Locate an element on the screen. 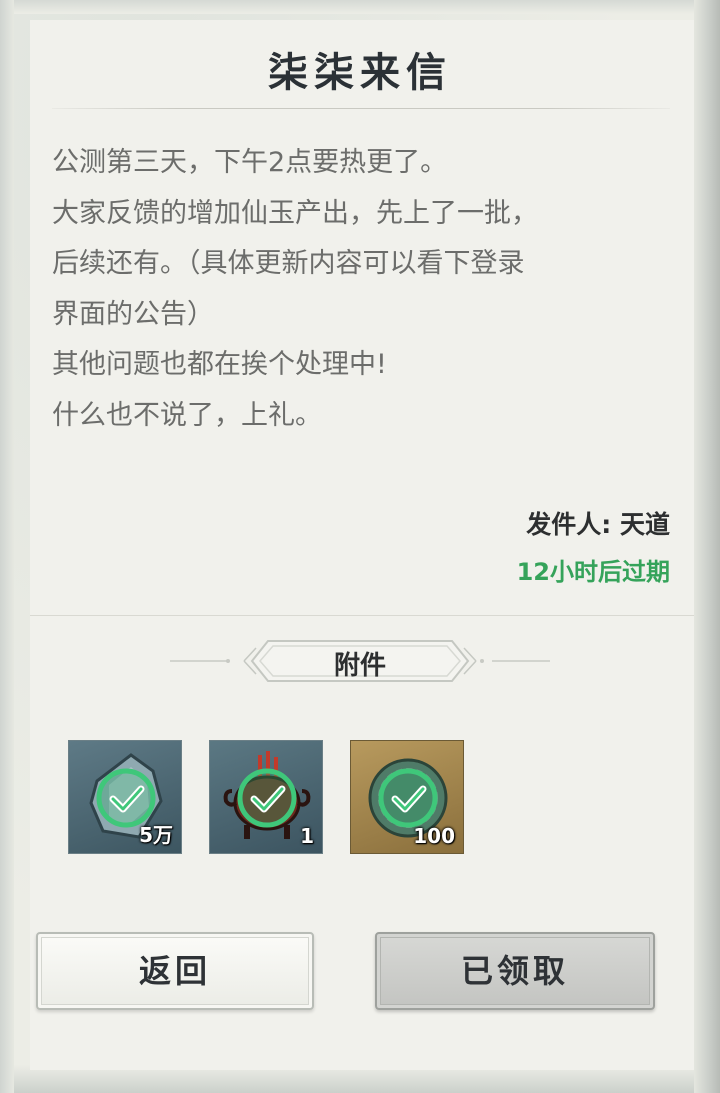 The height and width of the screenshot is (1093, 720). section-divider is located at coordinates (362, 615).